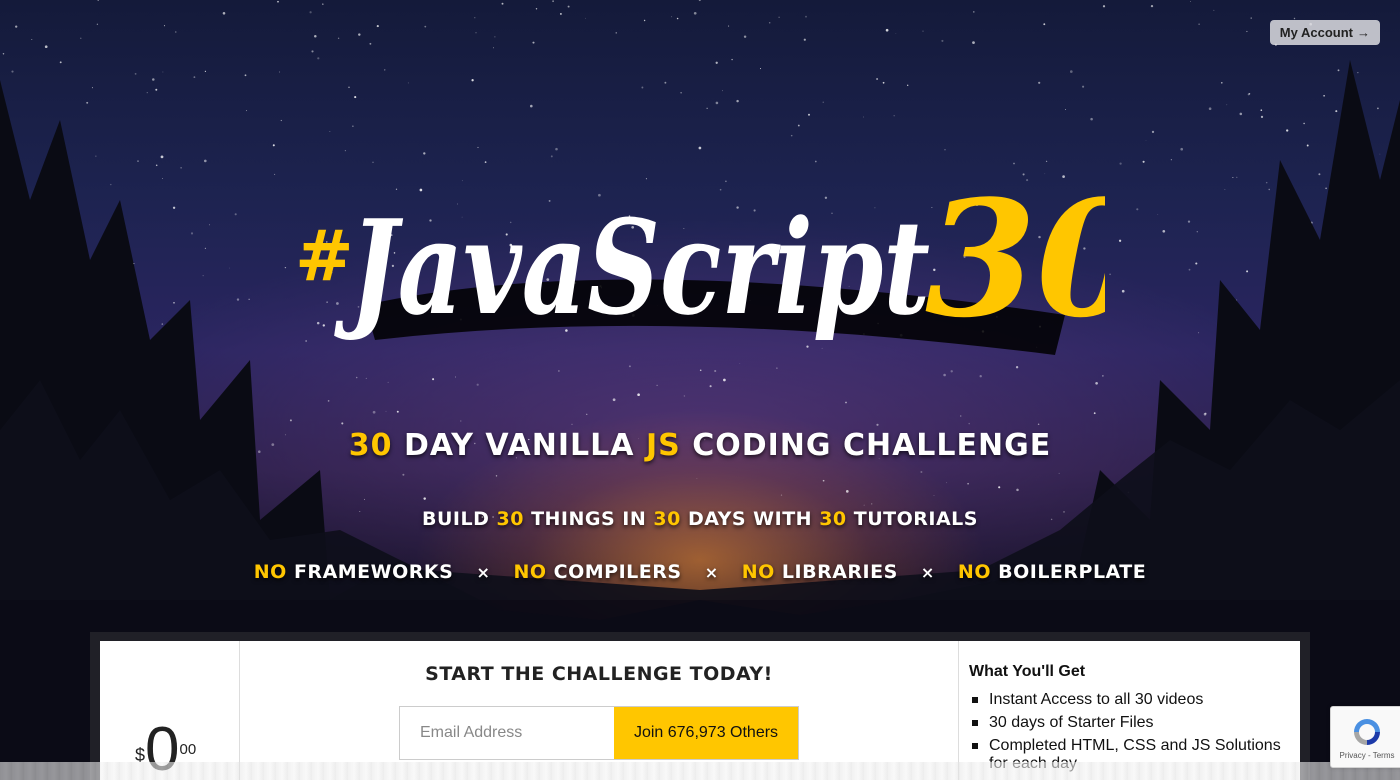 The height and width of the screenshot is (780, 1400). What do you see at coordinates (872, 445) in the screenshot?
I see `tagline-text: Coding Challenge` at bounding box center [872, 445].